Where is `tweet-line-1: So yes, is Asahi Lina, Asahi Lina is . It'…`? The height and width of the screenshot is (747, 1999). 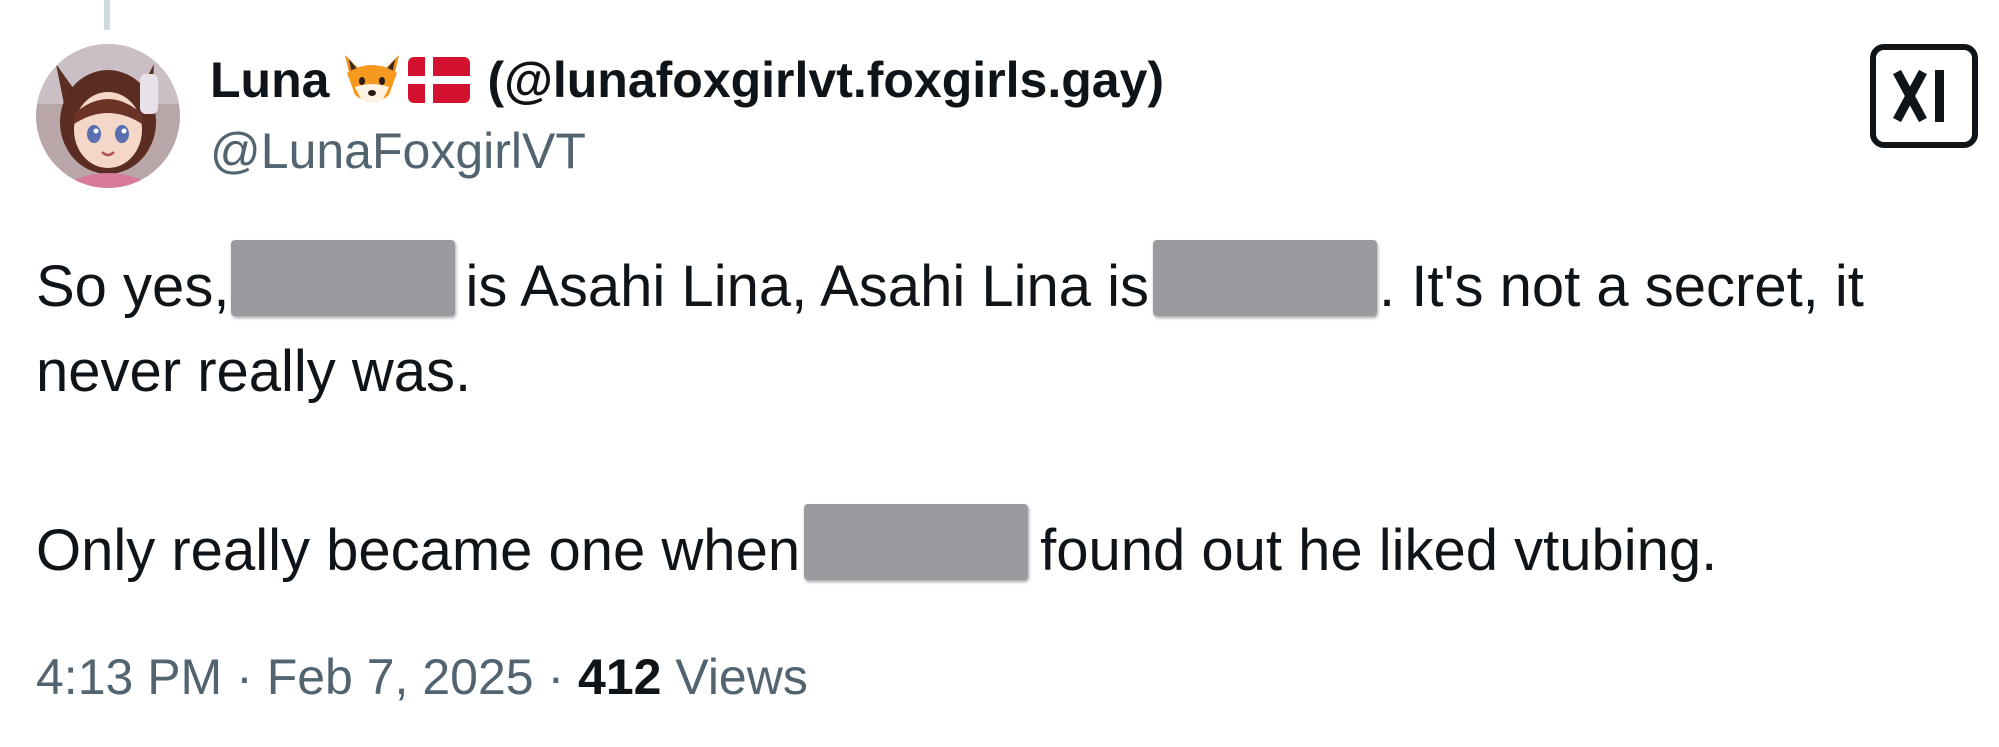 tweet-line-1: So yes, is Asahi Lina, Asahi Lina is . It'… is located at coordinates (1011, 284).